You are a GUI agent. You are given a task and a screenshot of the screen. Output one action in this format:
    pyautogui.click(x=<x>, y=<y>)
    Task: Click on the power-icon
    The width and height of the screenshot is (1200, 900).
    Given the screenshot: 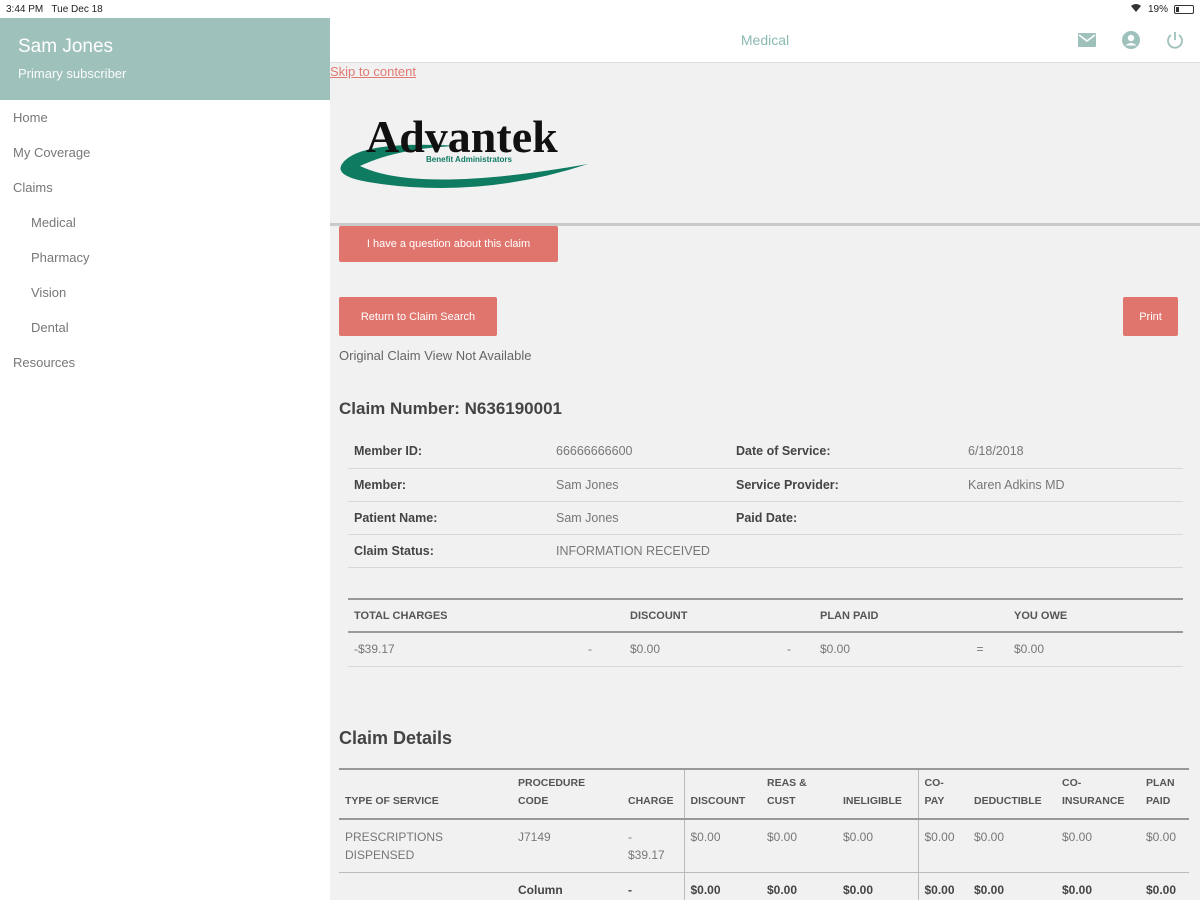 What is the action you would take?
    pyautogui.click(x=1175, y=40)
    